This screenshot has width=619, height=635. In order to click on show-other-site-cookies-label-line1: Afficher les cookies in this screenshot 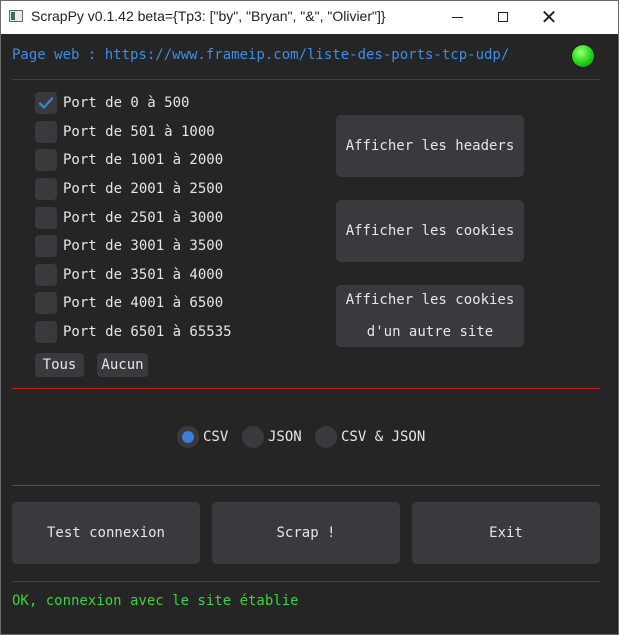, I will do `click(430, 300)`.